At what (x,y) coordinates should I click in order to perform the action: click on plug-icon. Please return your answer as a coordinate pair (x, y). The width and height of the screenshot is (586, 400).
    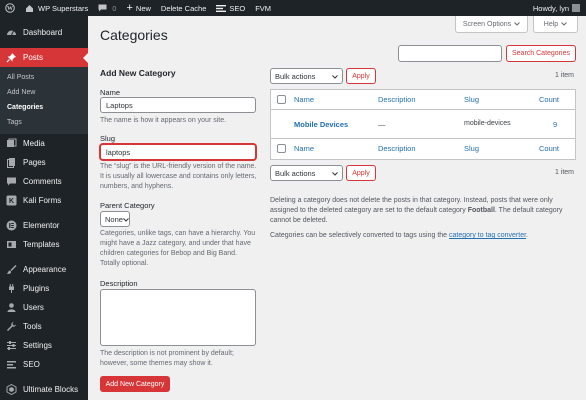
    Looking at the image, I should click on (11, 289).